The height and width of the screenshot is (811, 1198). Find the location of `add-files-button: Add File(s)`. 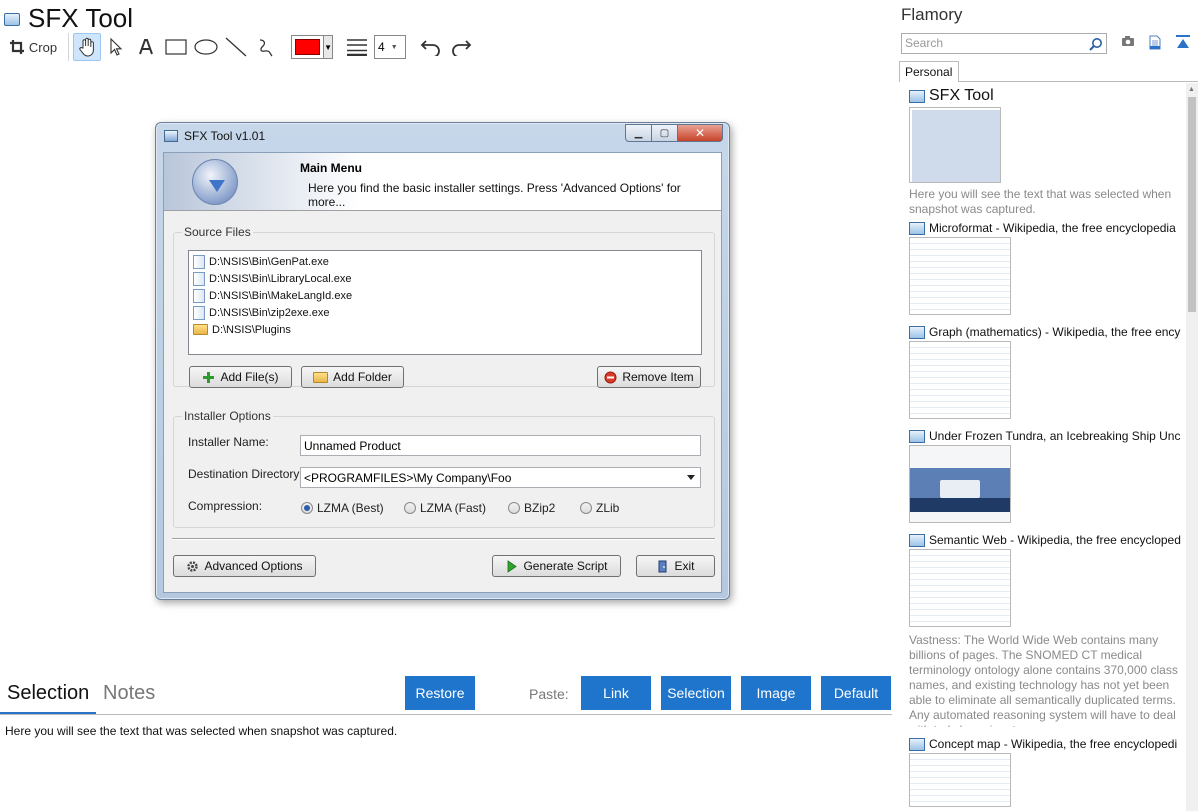

add-files-button: Add File(s) is located at coordinates (240, 377).